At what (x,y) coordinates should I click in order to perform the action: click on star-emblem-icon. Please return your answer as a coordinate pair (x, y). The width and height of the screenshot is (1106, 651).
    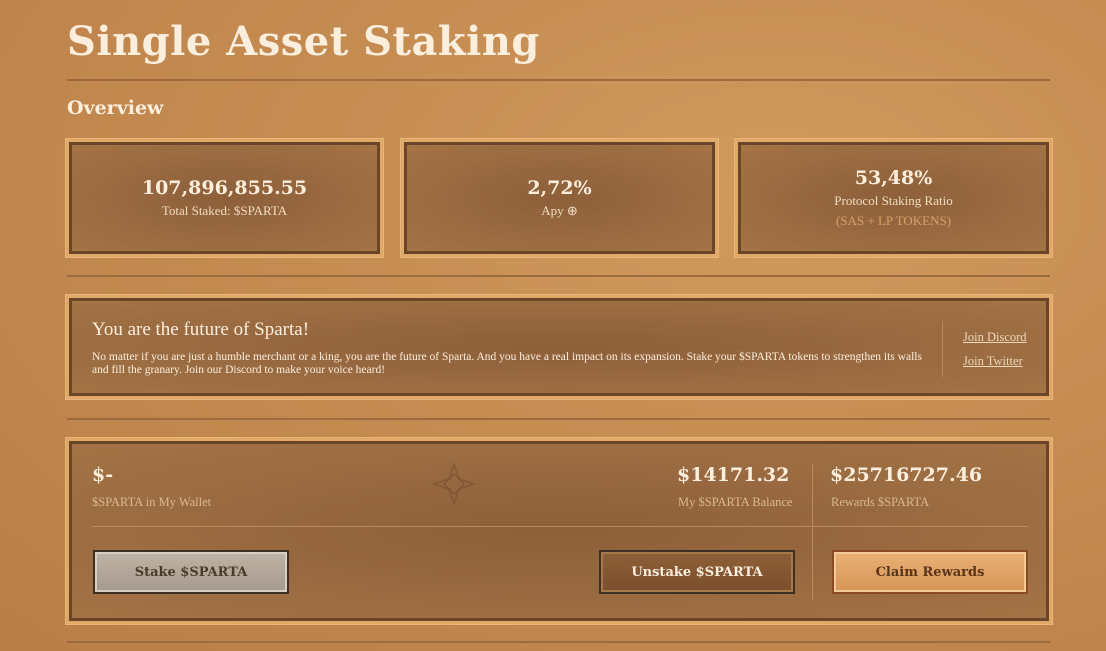
    Looking at the image, I should click on (454, 484).